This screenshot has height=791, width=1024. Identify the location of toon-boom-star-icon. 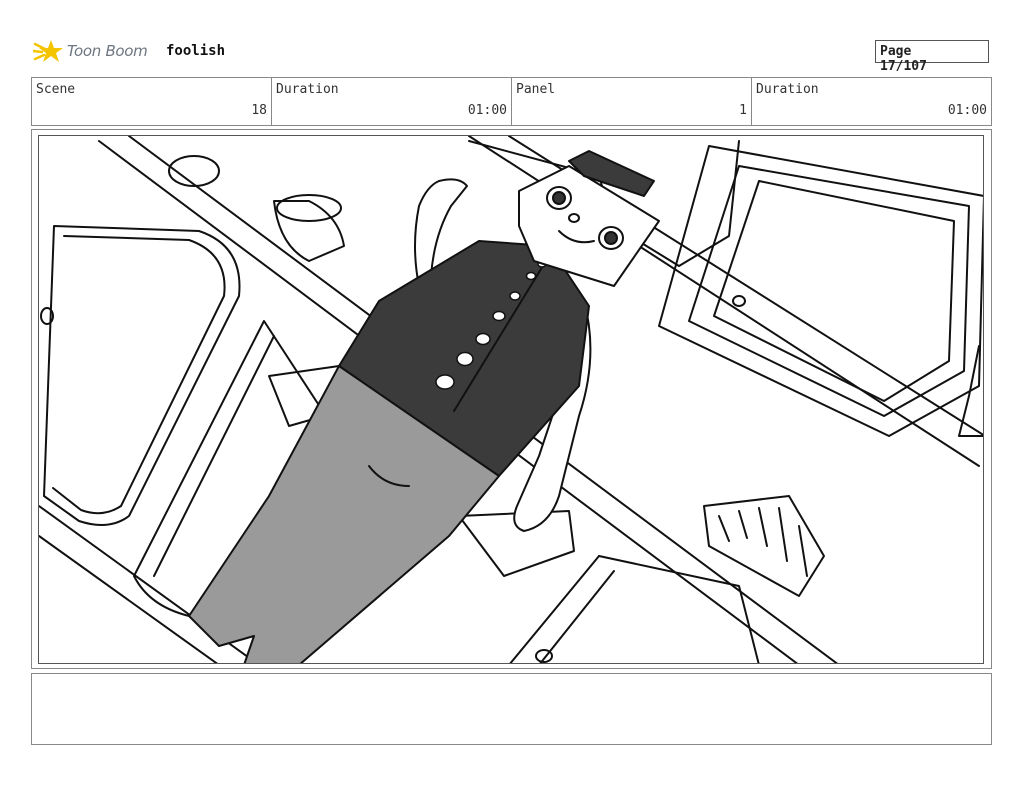
(48, 51).